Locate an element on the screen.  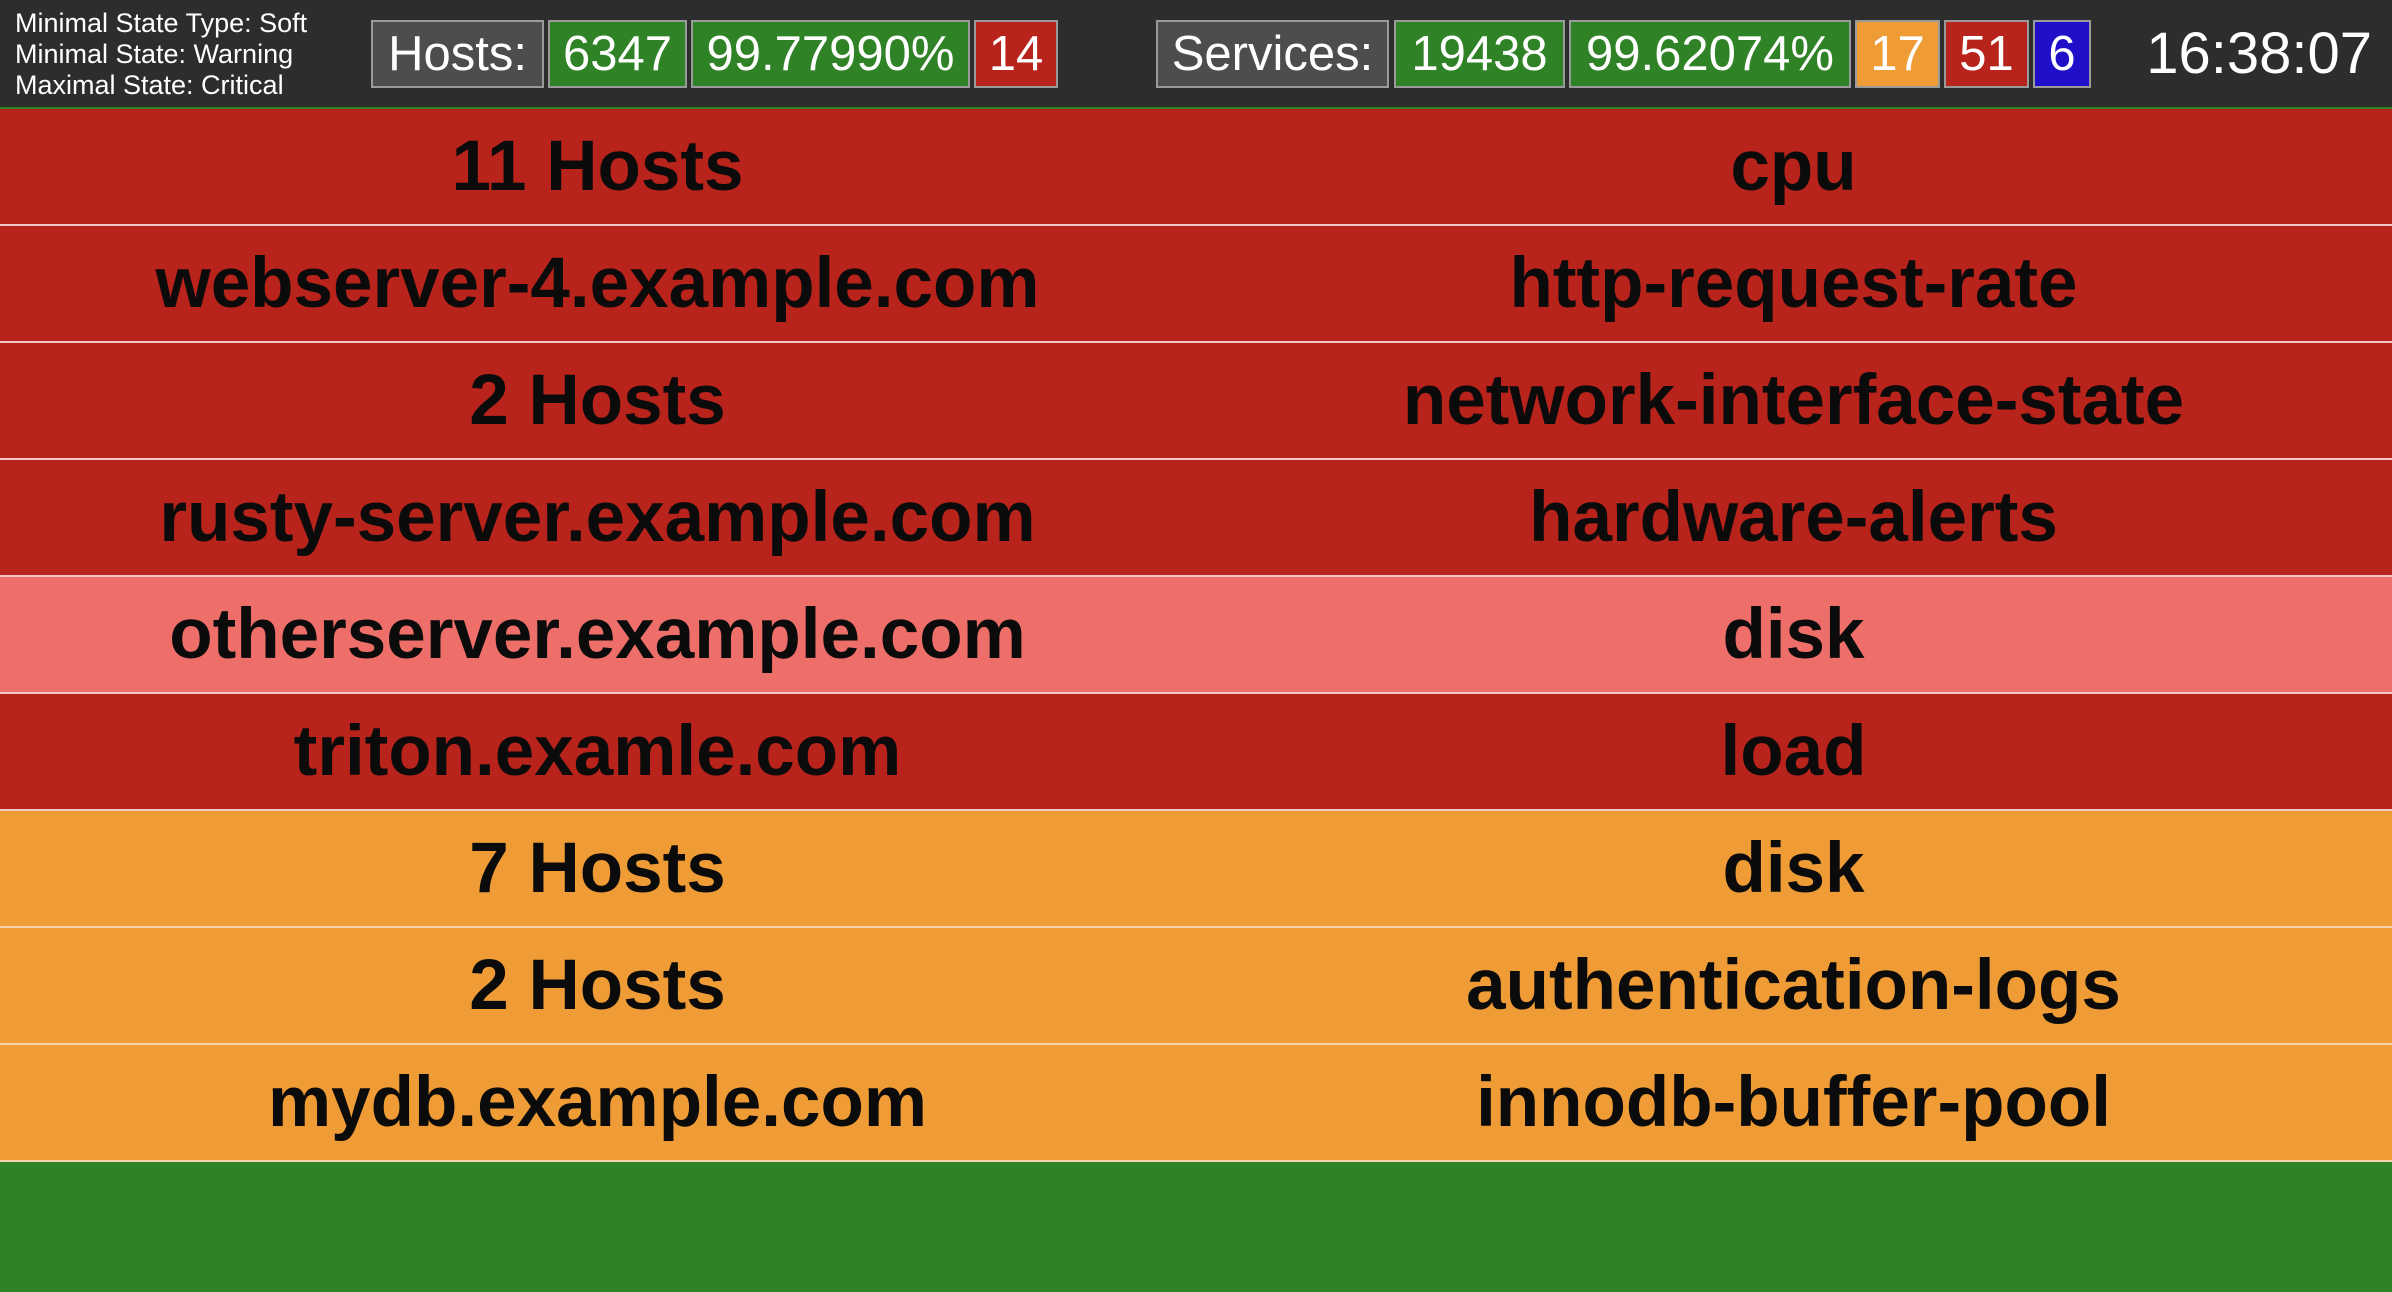
services-availability: 99.62074% is located at coordinates (1710, 54).